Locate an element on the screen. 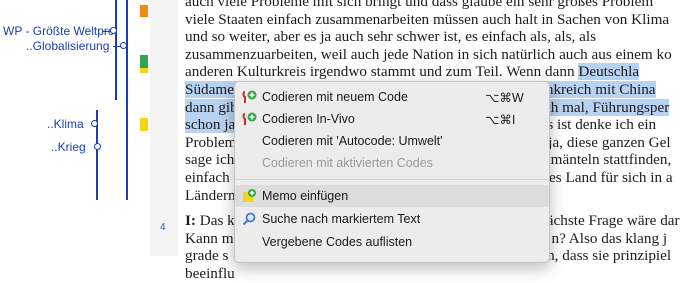  code-label-weltprobleme: WP - Größte Weltprc is located at coordinates (58, 31).